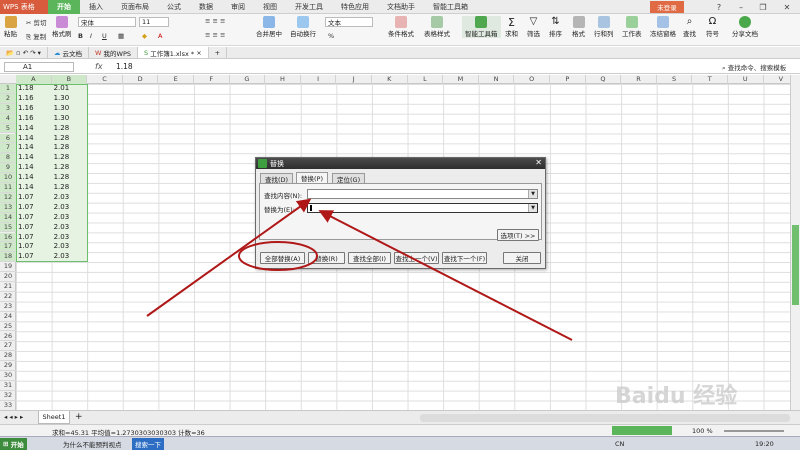 This screenshot has width=800, height=450. Describe the element at coordinates (174, 7) in the screenshot. I see `tab-formula: 公式` at that location.